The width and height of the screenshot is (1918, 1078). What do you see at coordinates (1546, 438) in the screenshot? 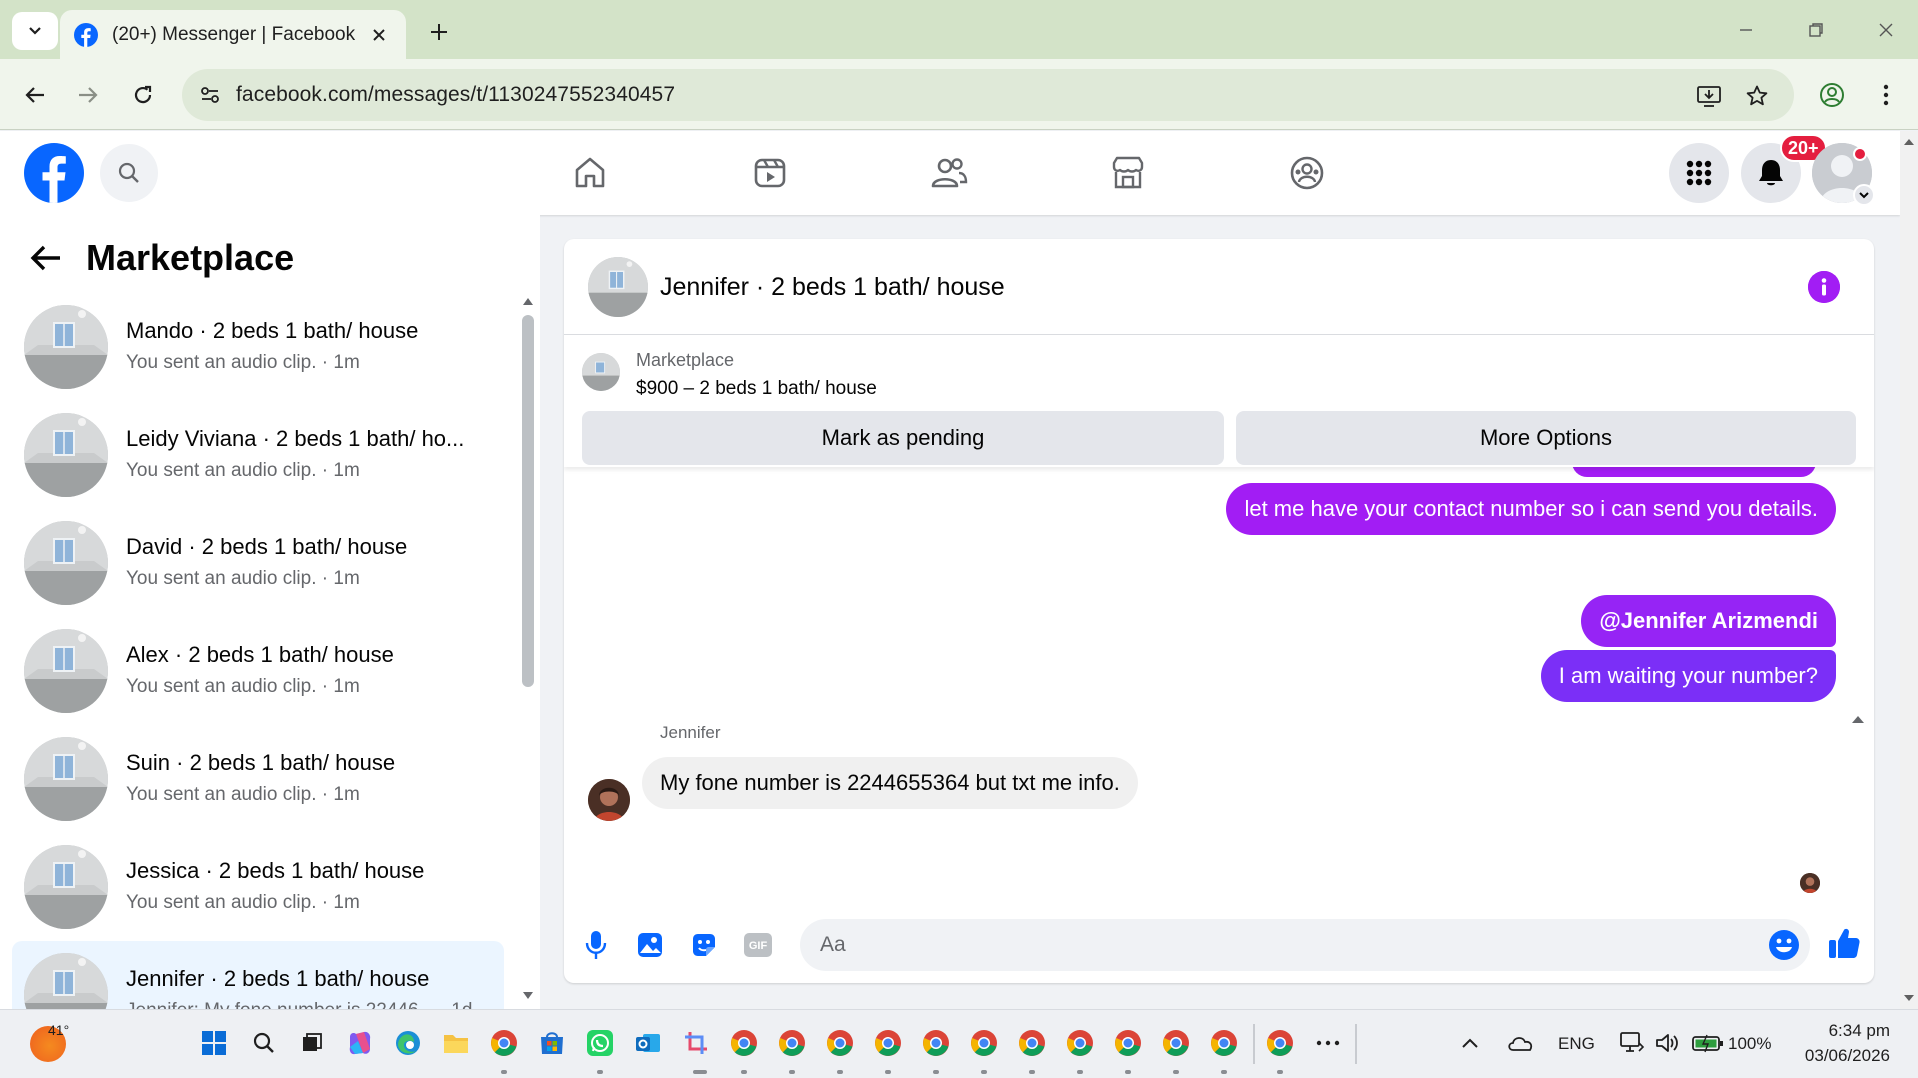
I see `more-options-button: More Options` at bounding box center [1546, 438].